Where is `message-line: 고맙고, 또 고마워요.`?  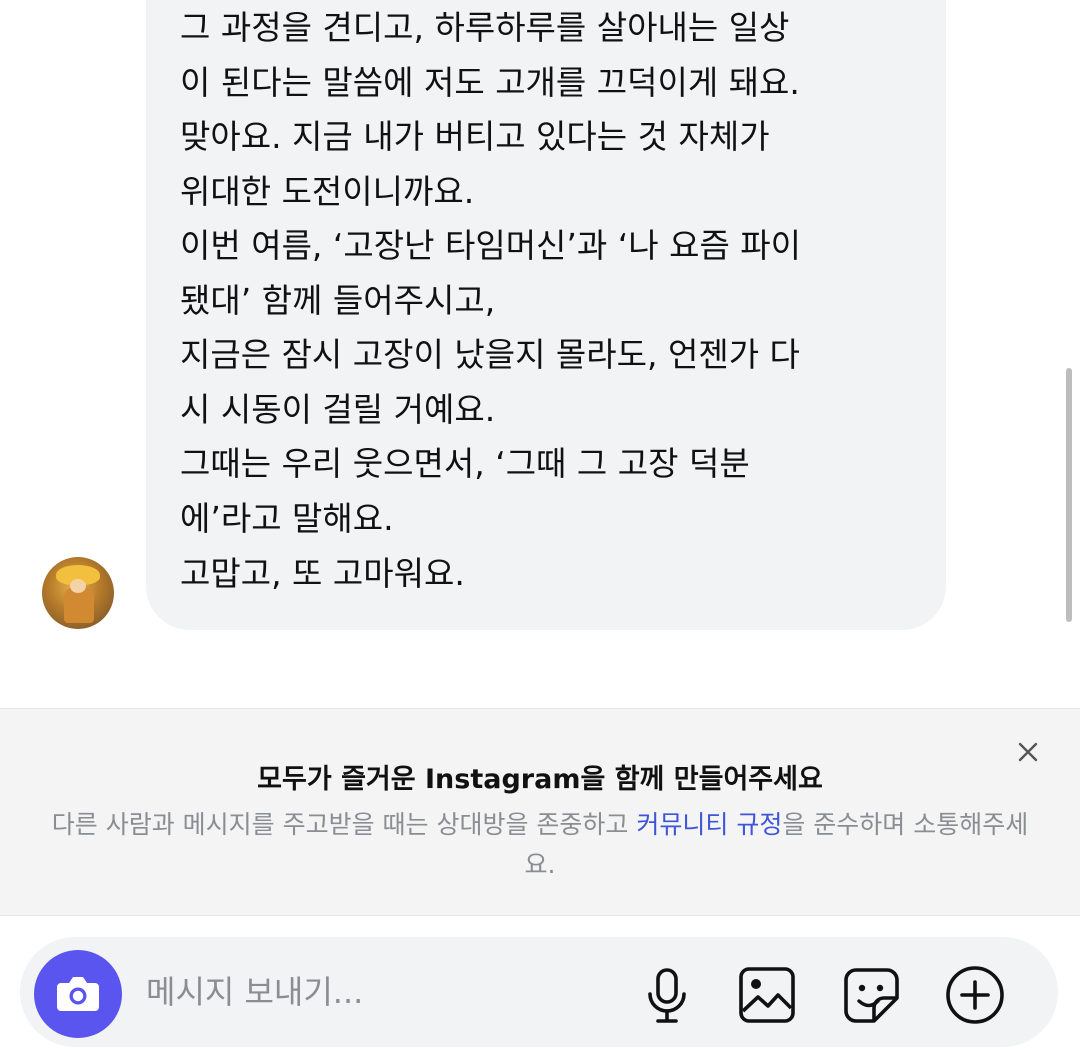
message-line: 고맙고, 또 고마워요. is located at coordinates (322, 573).